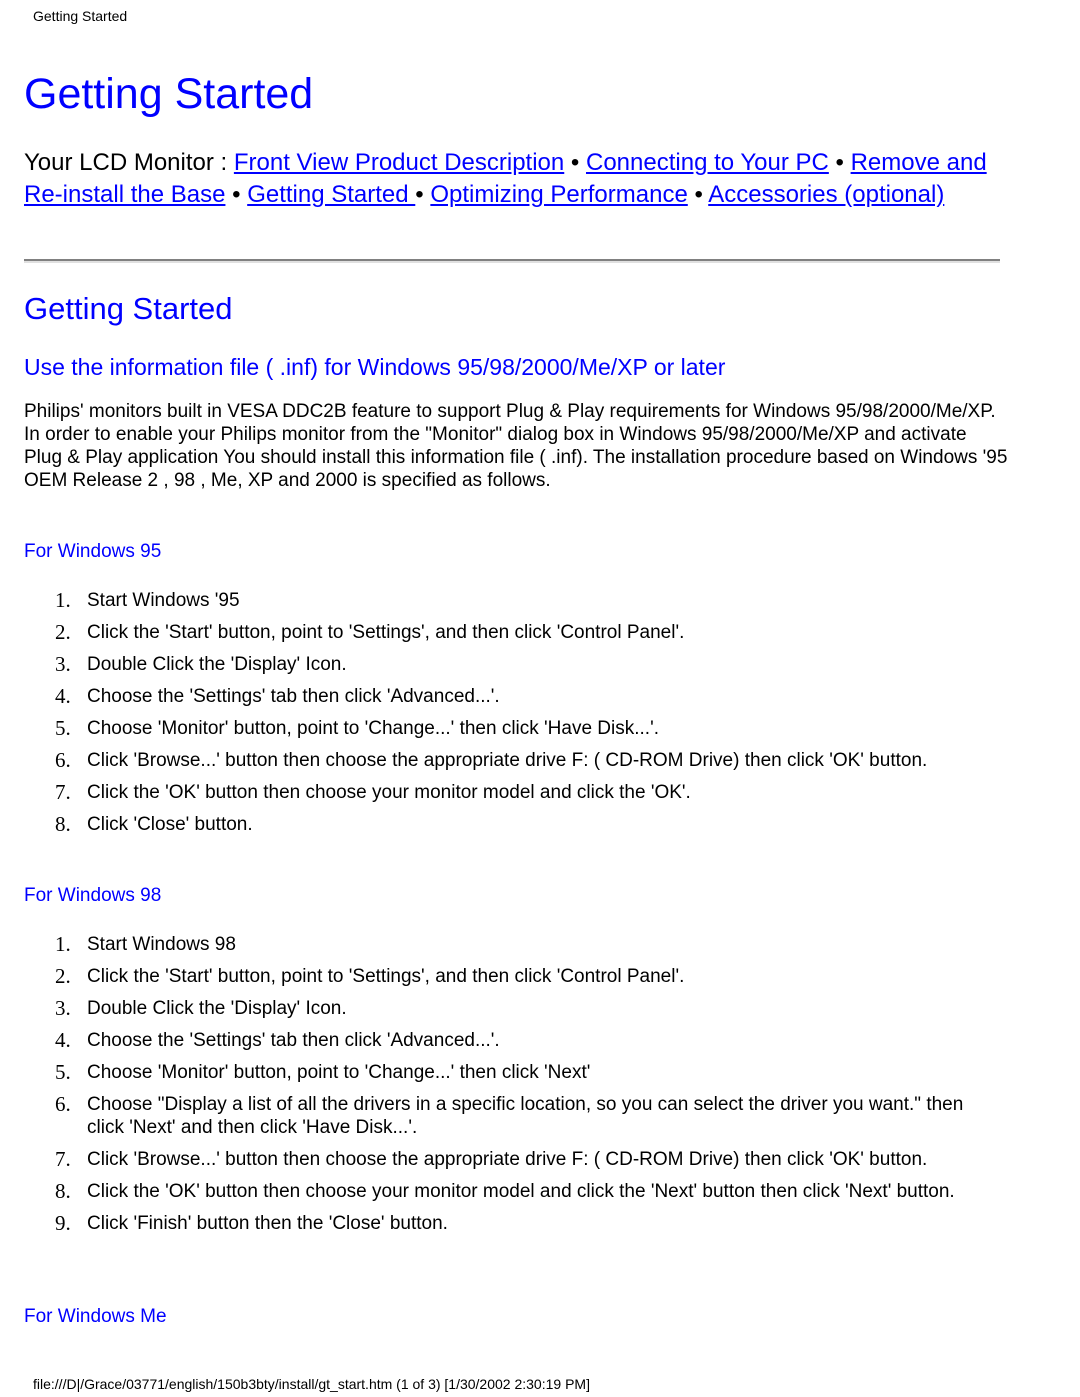 This screenshot has height=1397, width=1080. What do you see at coordinates (495, 600) in the screenshot?
I see `list-item: 1. Start Windows '95` at bounding box center [495, 600].